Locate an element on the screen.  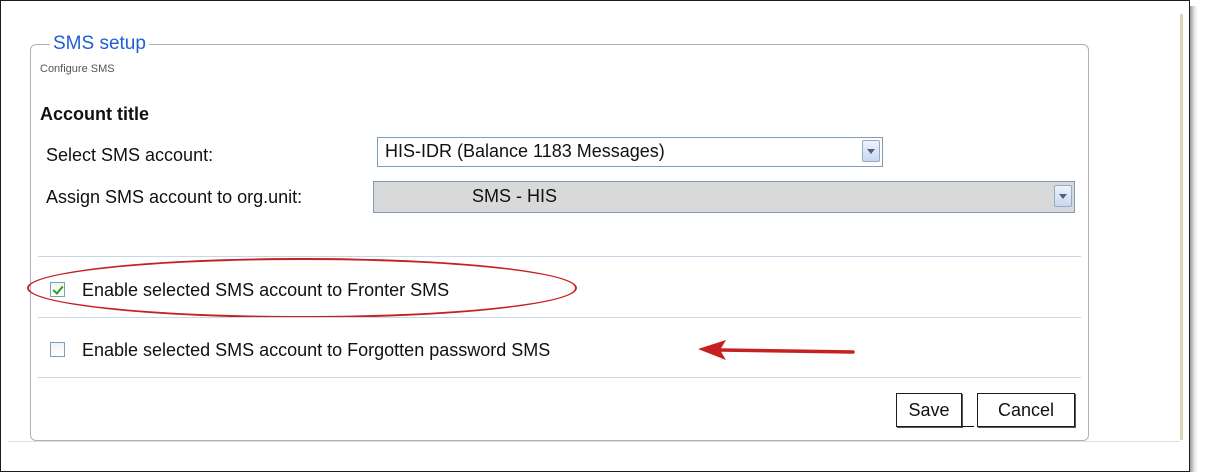
scroll-edge is located at coordinates (1181, 227).